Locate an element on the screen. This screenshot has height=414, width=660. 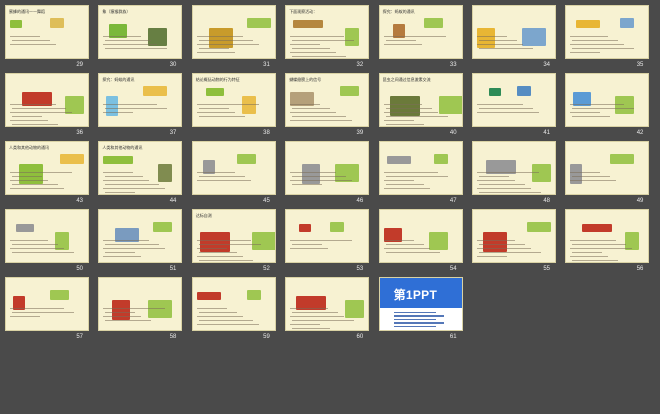
slide-thumbnail: 第1PPT 61 is located at coordinates (420, 307).